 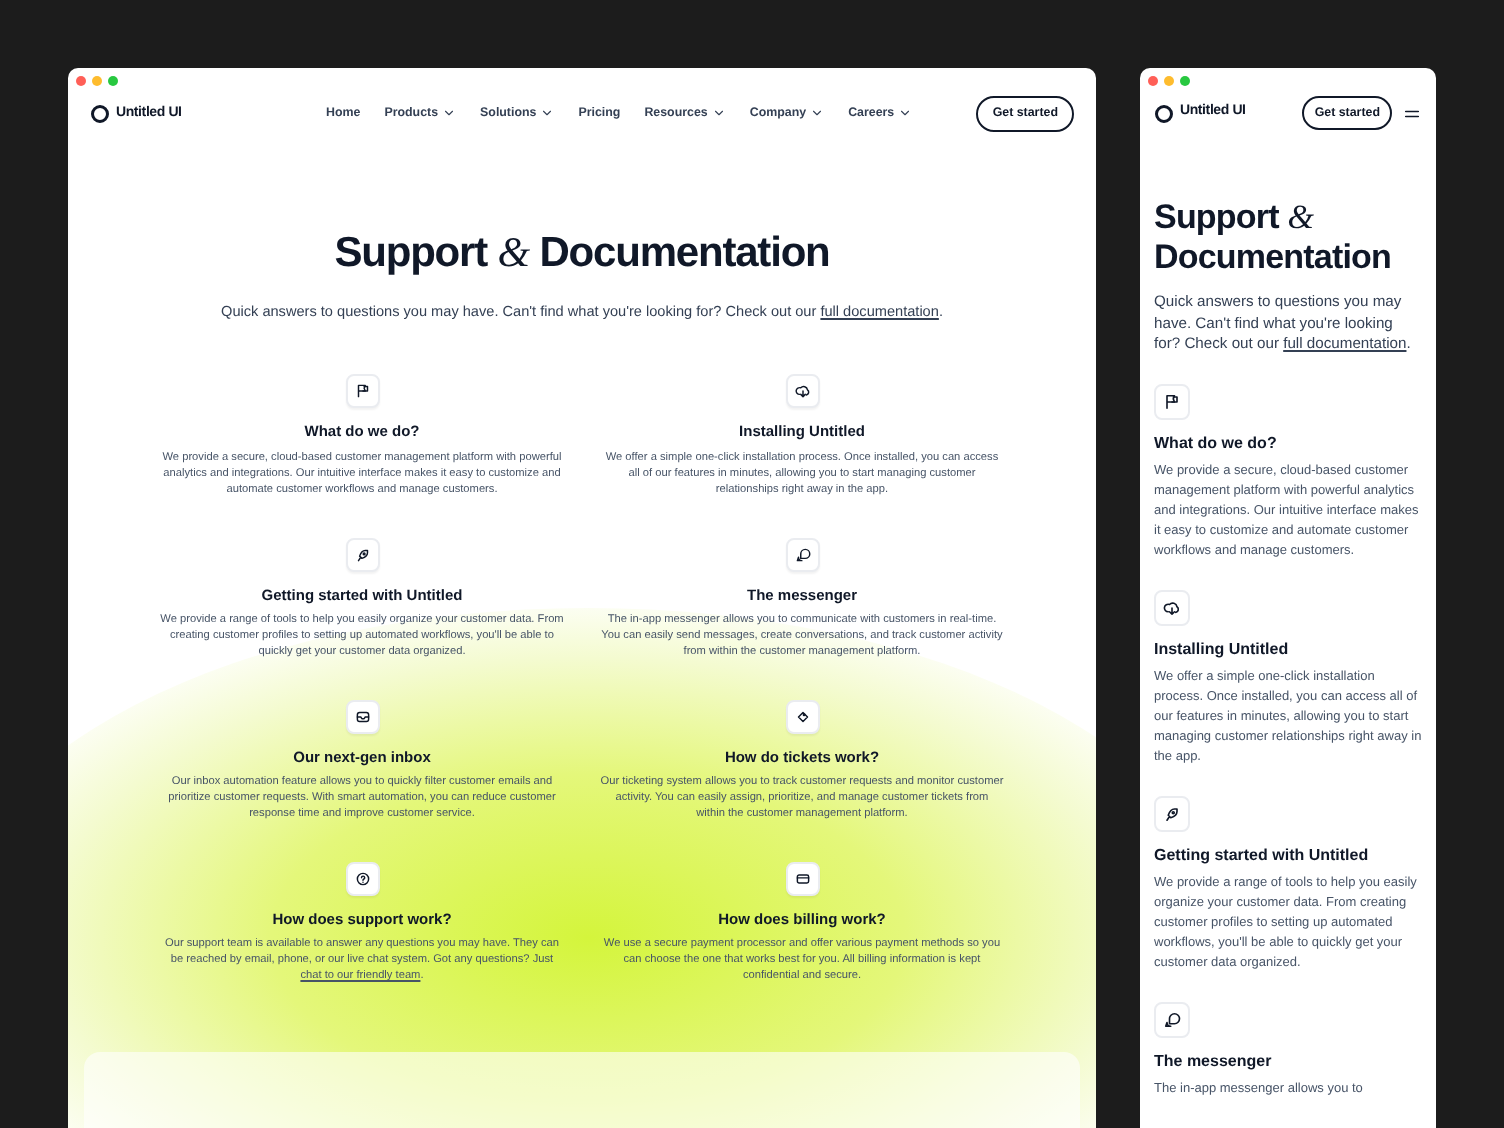 I want to click on faq-title: The messenger, so click(x=1214, y=1061).